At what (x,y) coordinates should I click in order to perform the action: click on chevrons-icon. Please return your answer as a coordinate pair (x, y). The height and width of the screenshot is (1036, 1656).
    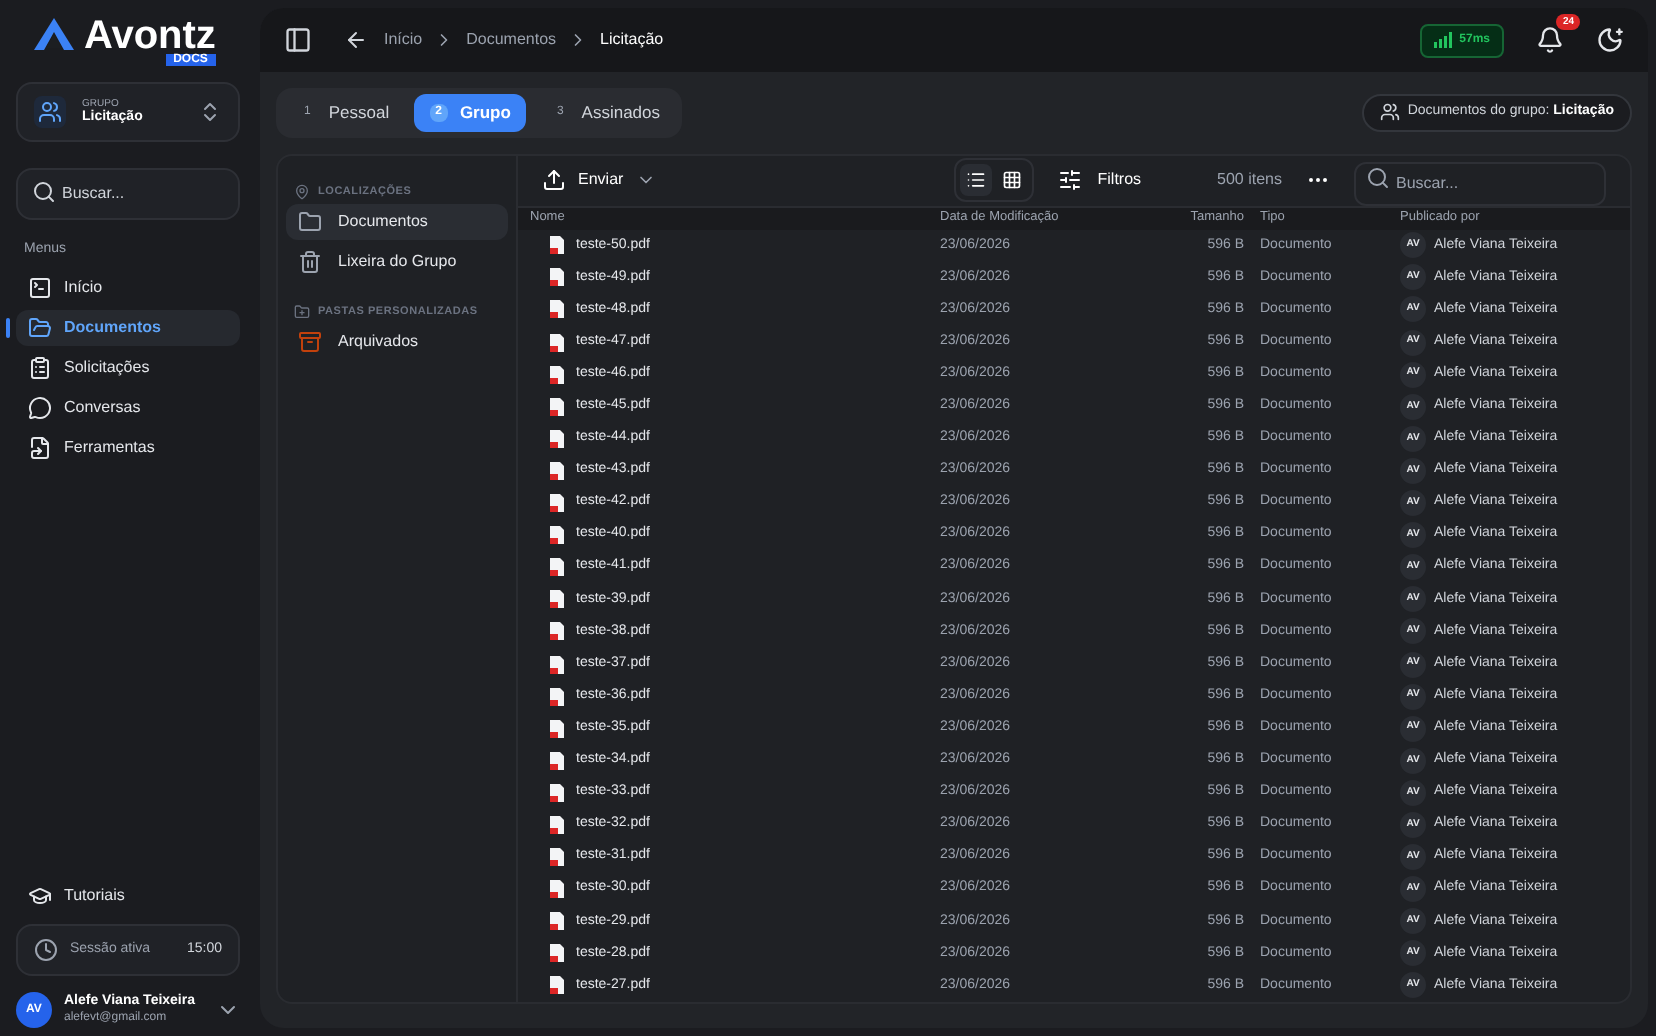
    Looking at the image, I should click on (210, 112).